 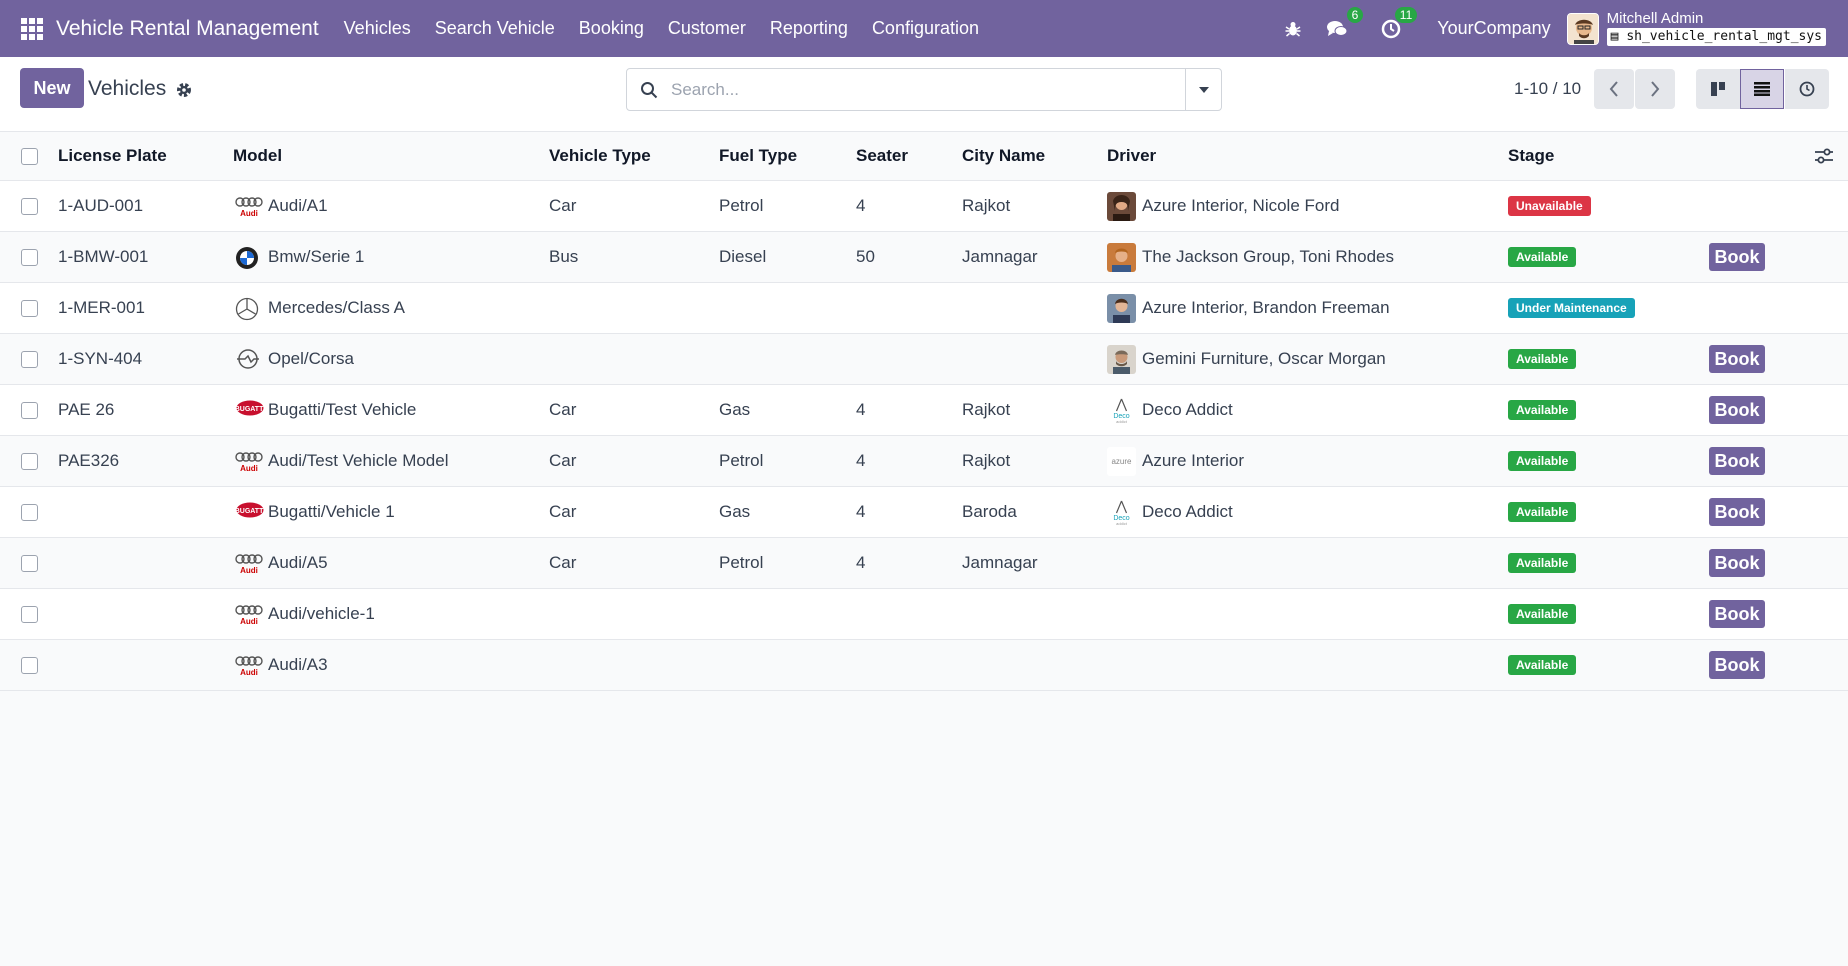 I want to click on column-settings-icon, so click(x=1824, y=156).